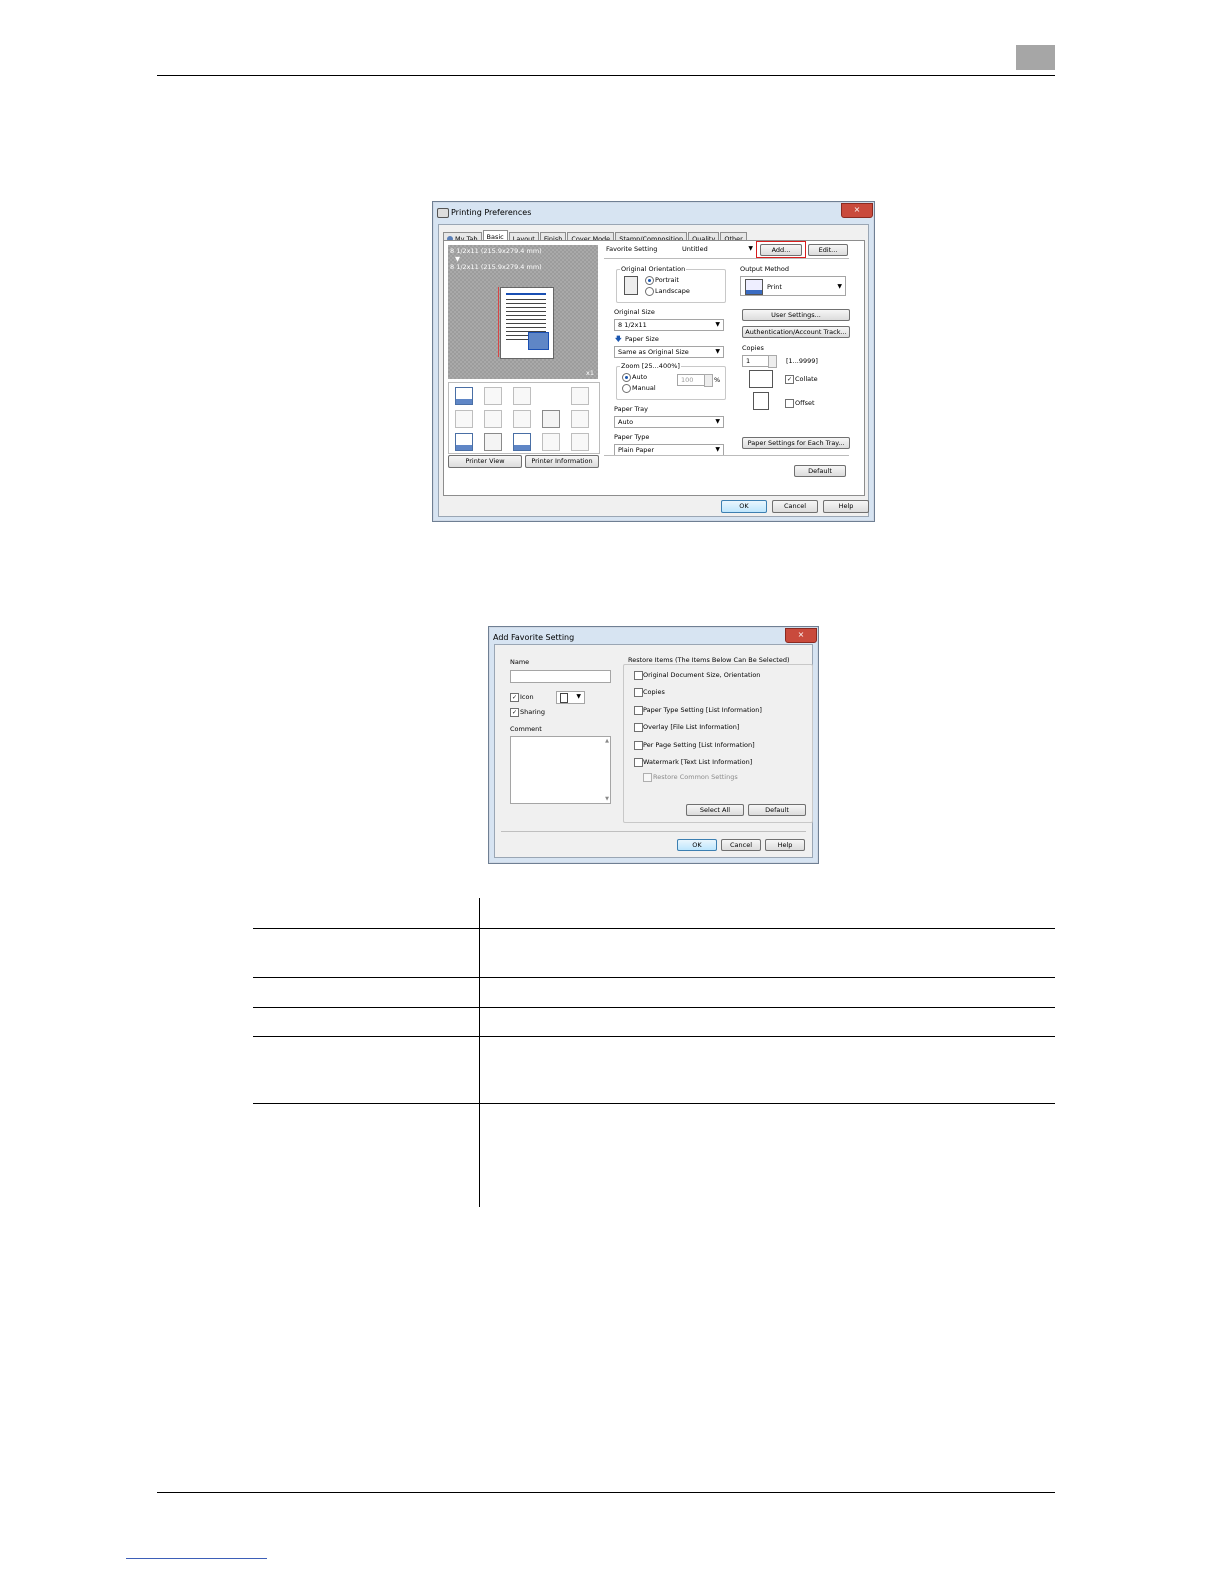  I want to click on copies-input: 1, so click(756, 361).